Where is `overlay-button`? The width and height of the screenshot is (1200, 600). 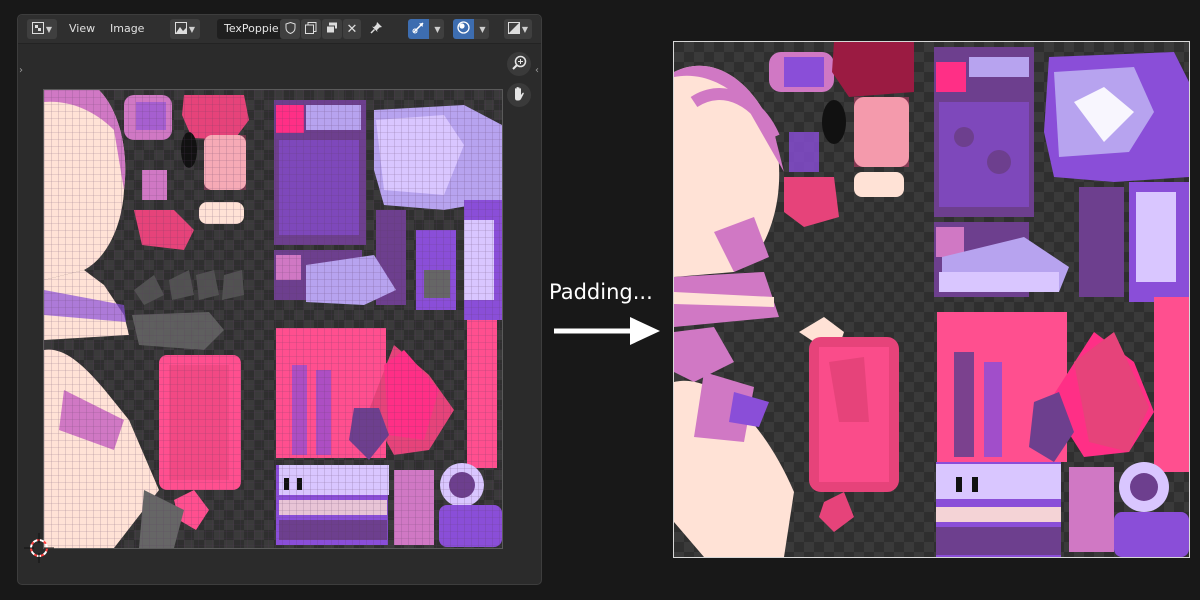 overlay-button is located at coordinates (463, 29).